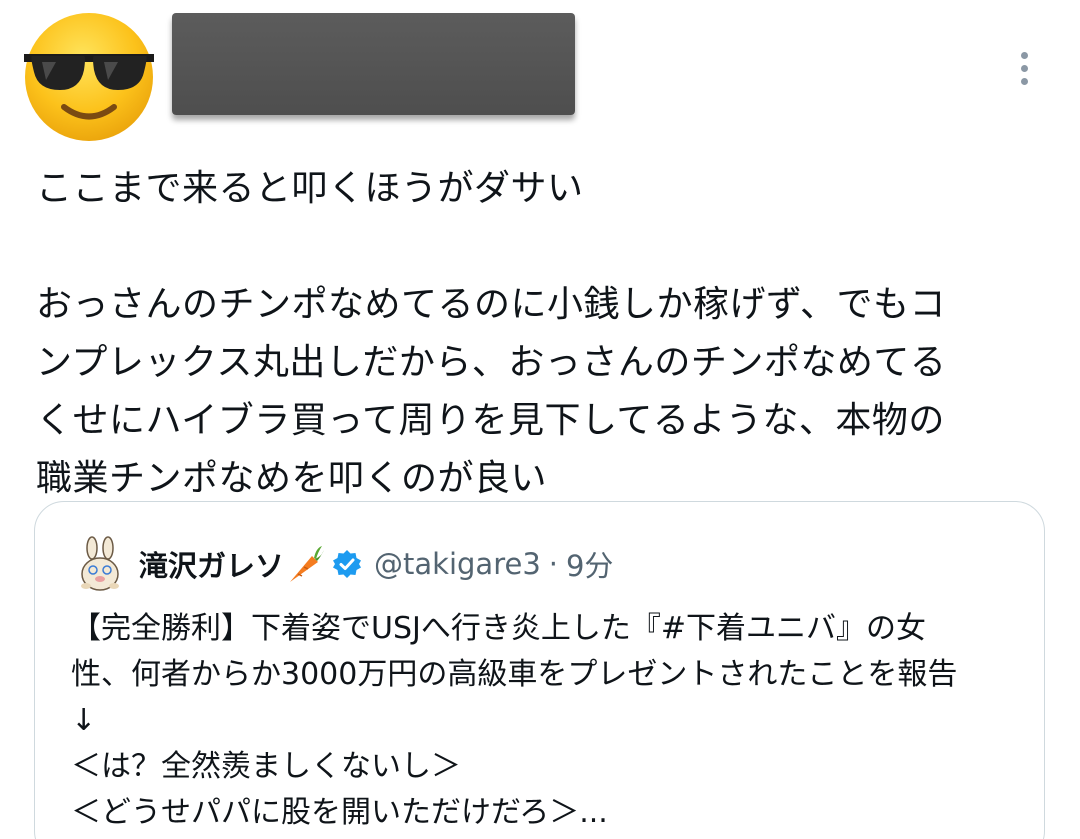 This screenshot has height=839, width=1080. What do you see at coordinates (347, 564) in the screenshot?
I see `verified-badge-icon` at bounding box center [347, 564].